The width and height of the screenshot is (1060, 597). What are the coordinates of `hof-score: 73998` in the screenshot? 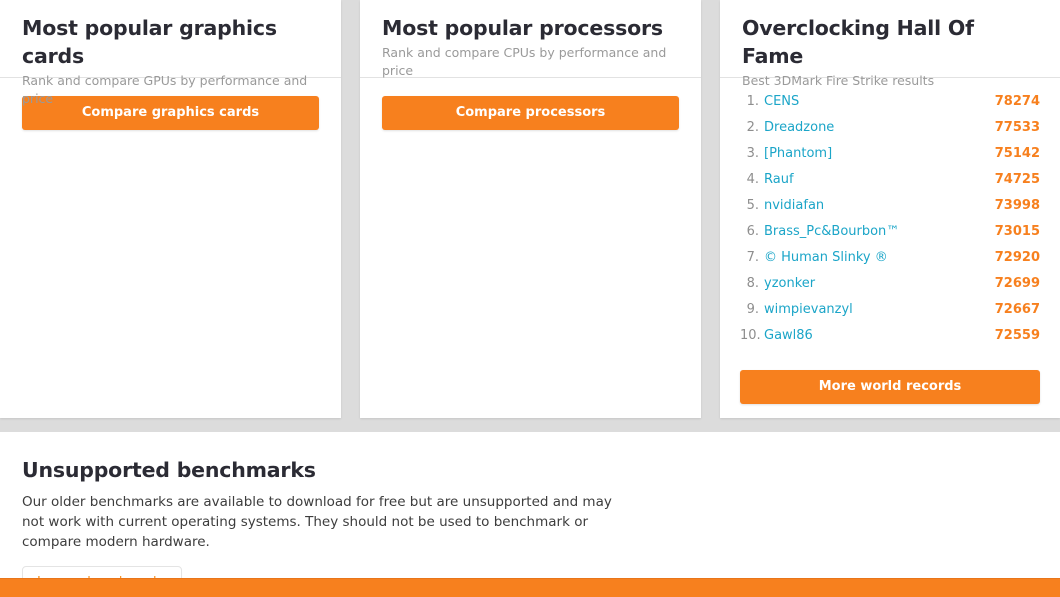 It's located at (1017, 205).